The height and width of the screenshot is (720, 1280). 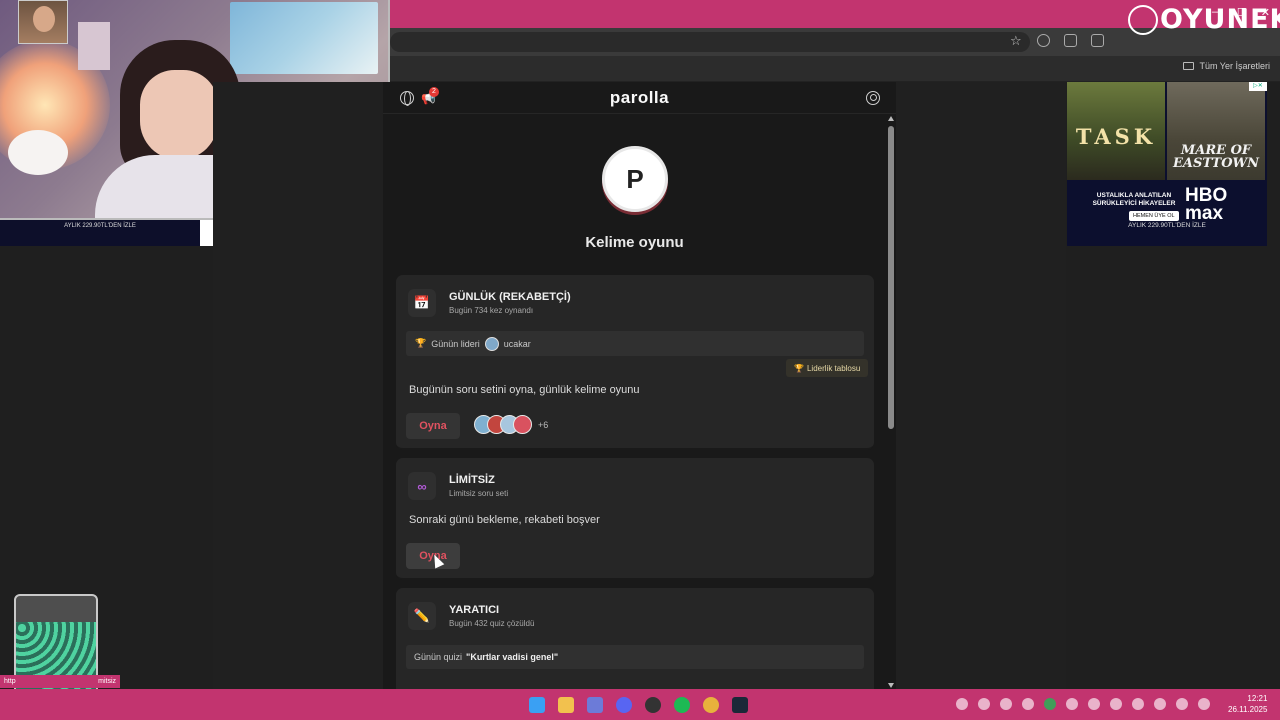 I want to click on creator-title: YARATICI, so click(x=474, y=610).